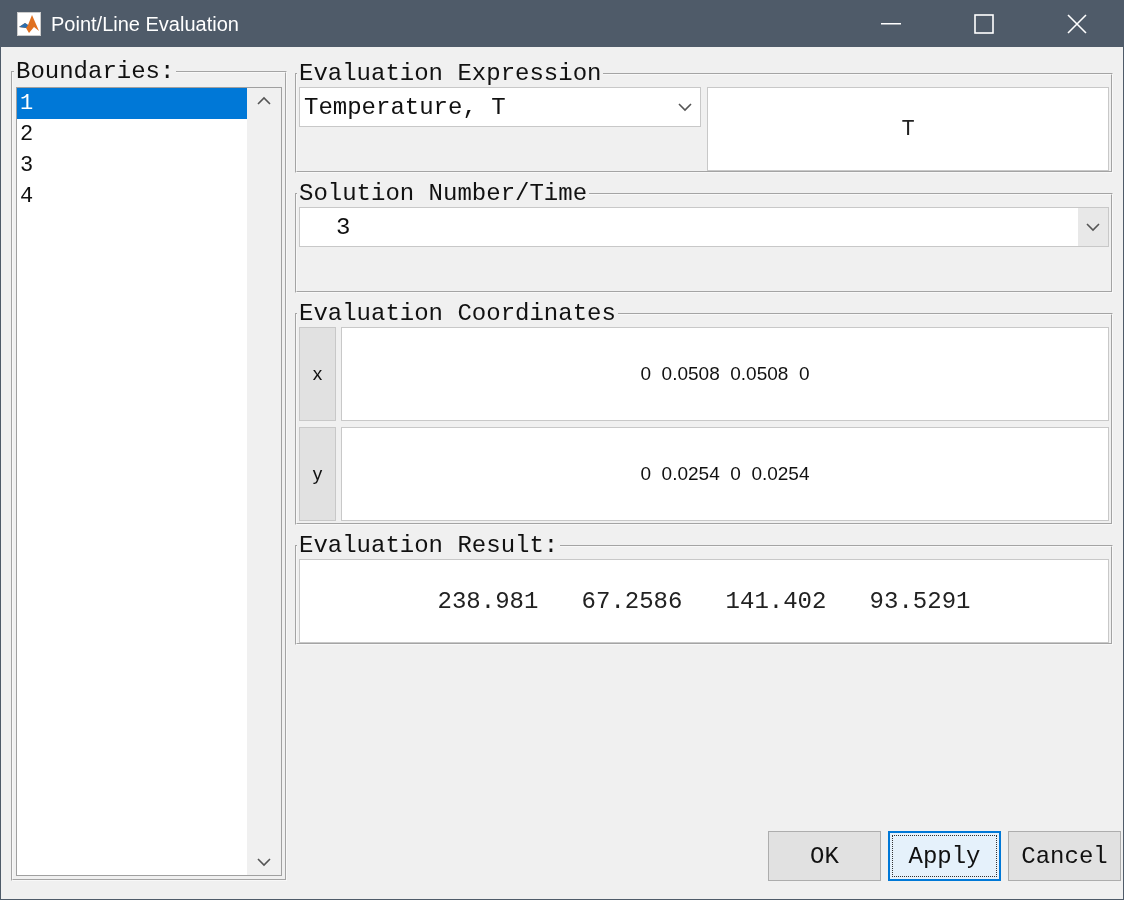 This screenshot has height=900, width=1124. What do you see at coordinates (145, 24) in the screenshot?
I see `window-title: Point/Line Evaluation` at bounding box center [145, 24].